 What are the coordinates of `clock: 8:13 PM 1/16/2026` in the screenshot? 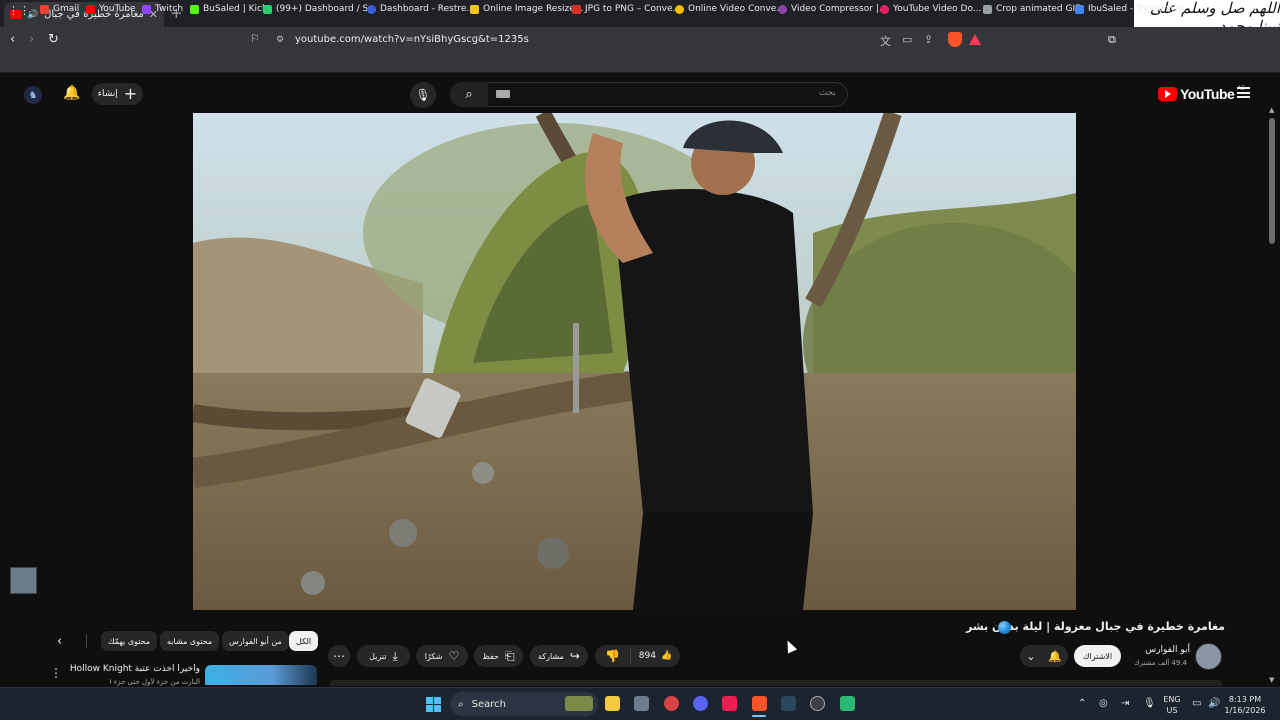 It's located at (1245, 705).